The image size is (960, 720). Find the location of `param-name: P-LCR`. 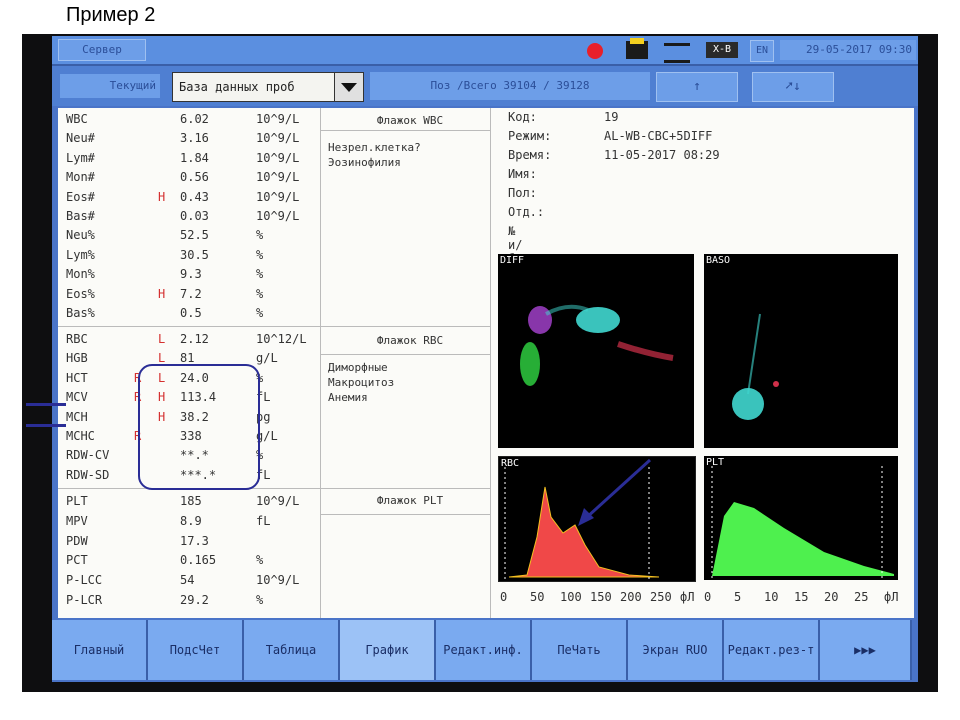

param-name: P-LCR is located at coordinates (84, 600).